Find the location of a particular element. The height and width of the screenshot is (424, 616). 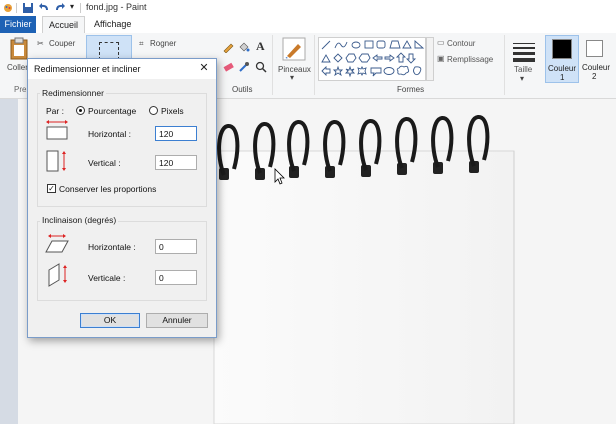

cancel-button: Annuler is located at coordinates (177, 320).